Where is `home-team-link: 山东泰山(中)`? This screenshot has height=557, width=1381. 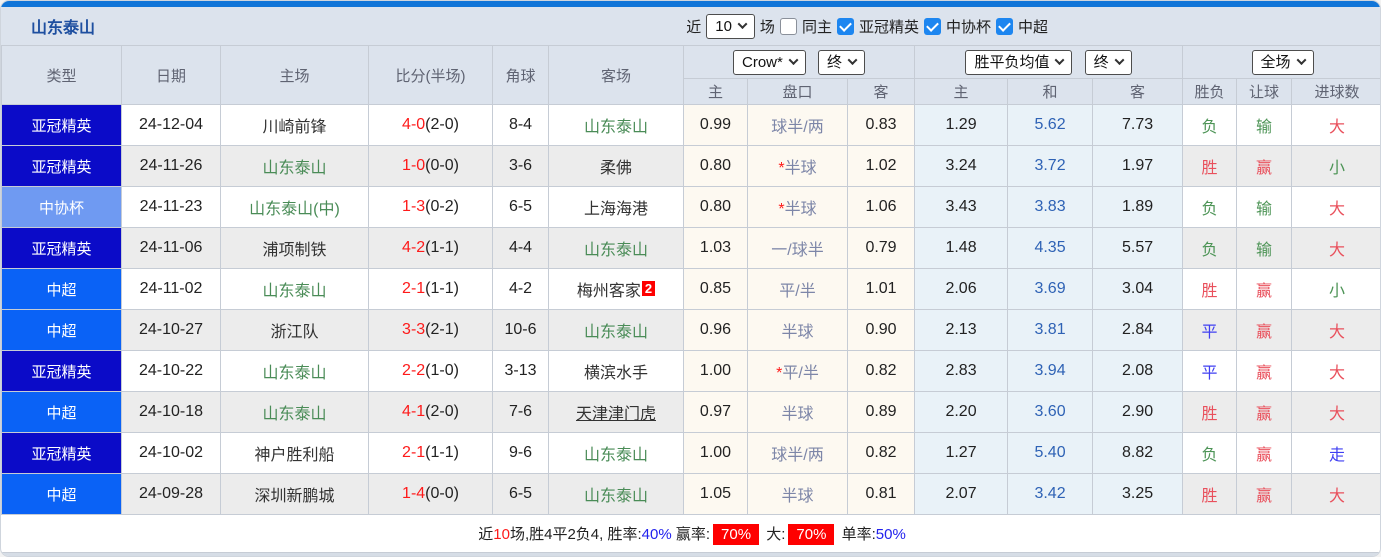
home-team-link: 山东泰山(中) is located at coordinates (294, 209).